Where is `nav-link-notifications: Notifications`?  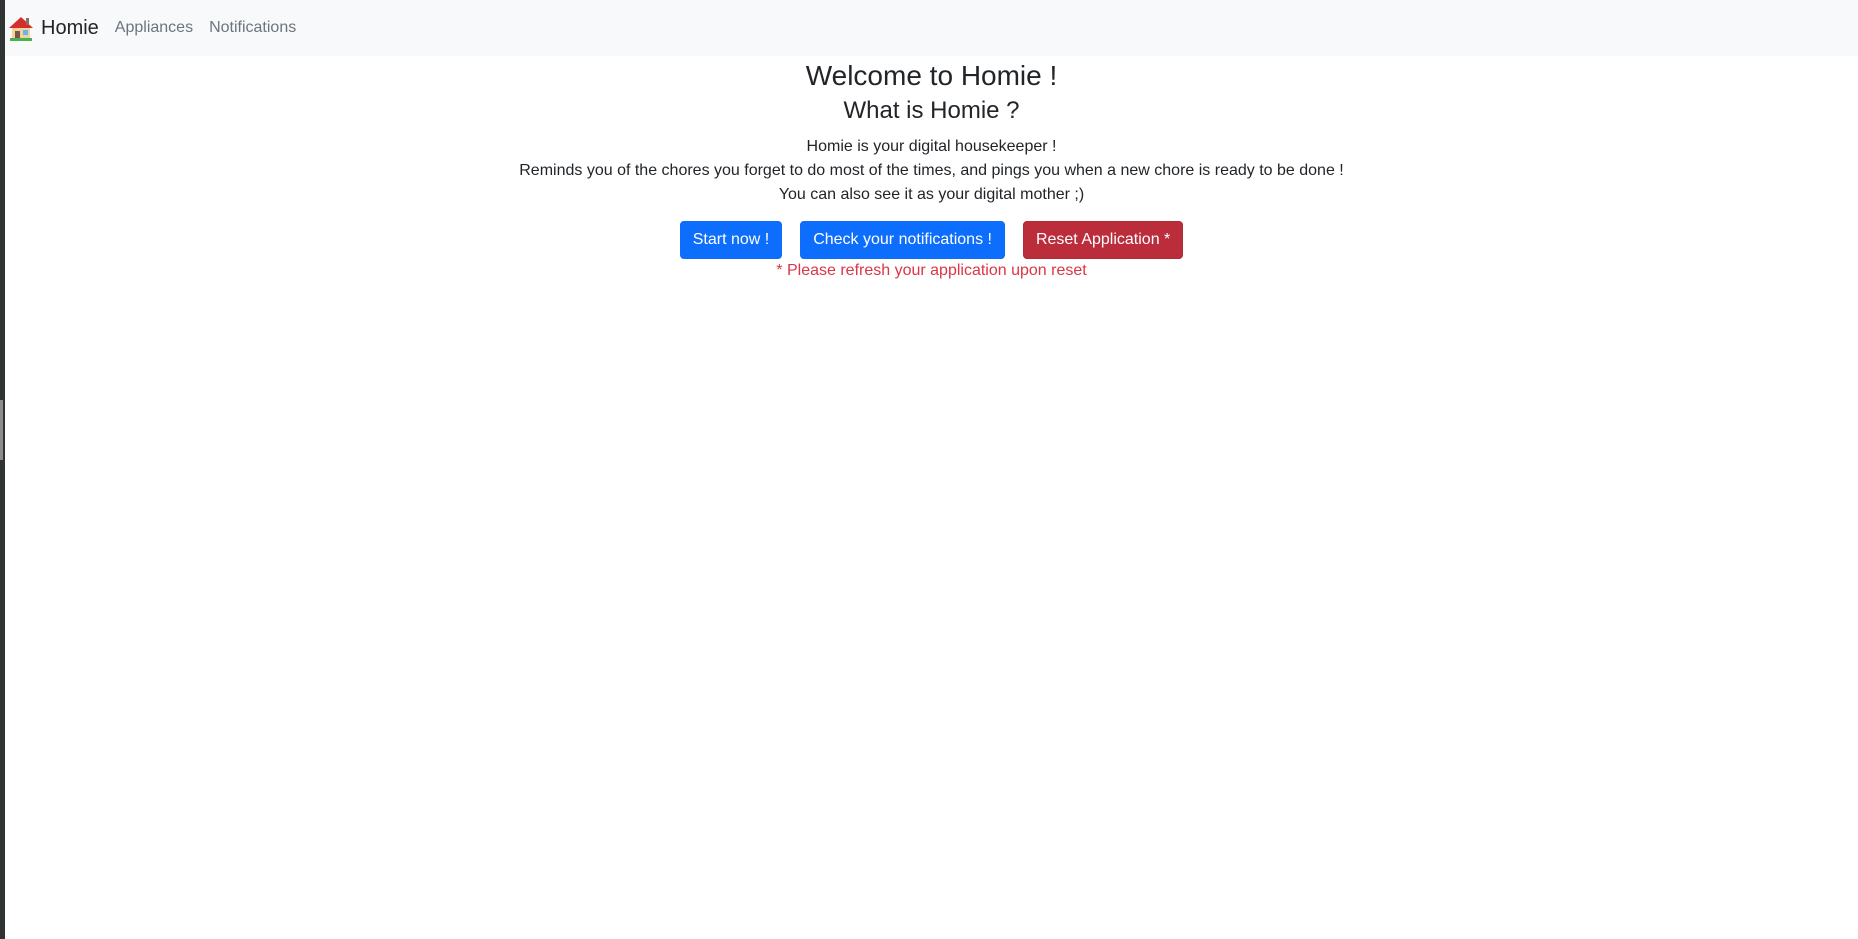 nav-link-notifications: Notifications is located at coordinates (252, 28).